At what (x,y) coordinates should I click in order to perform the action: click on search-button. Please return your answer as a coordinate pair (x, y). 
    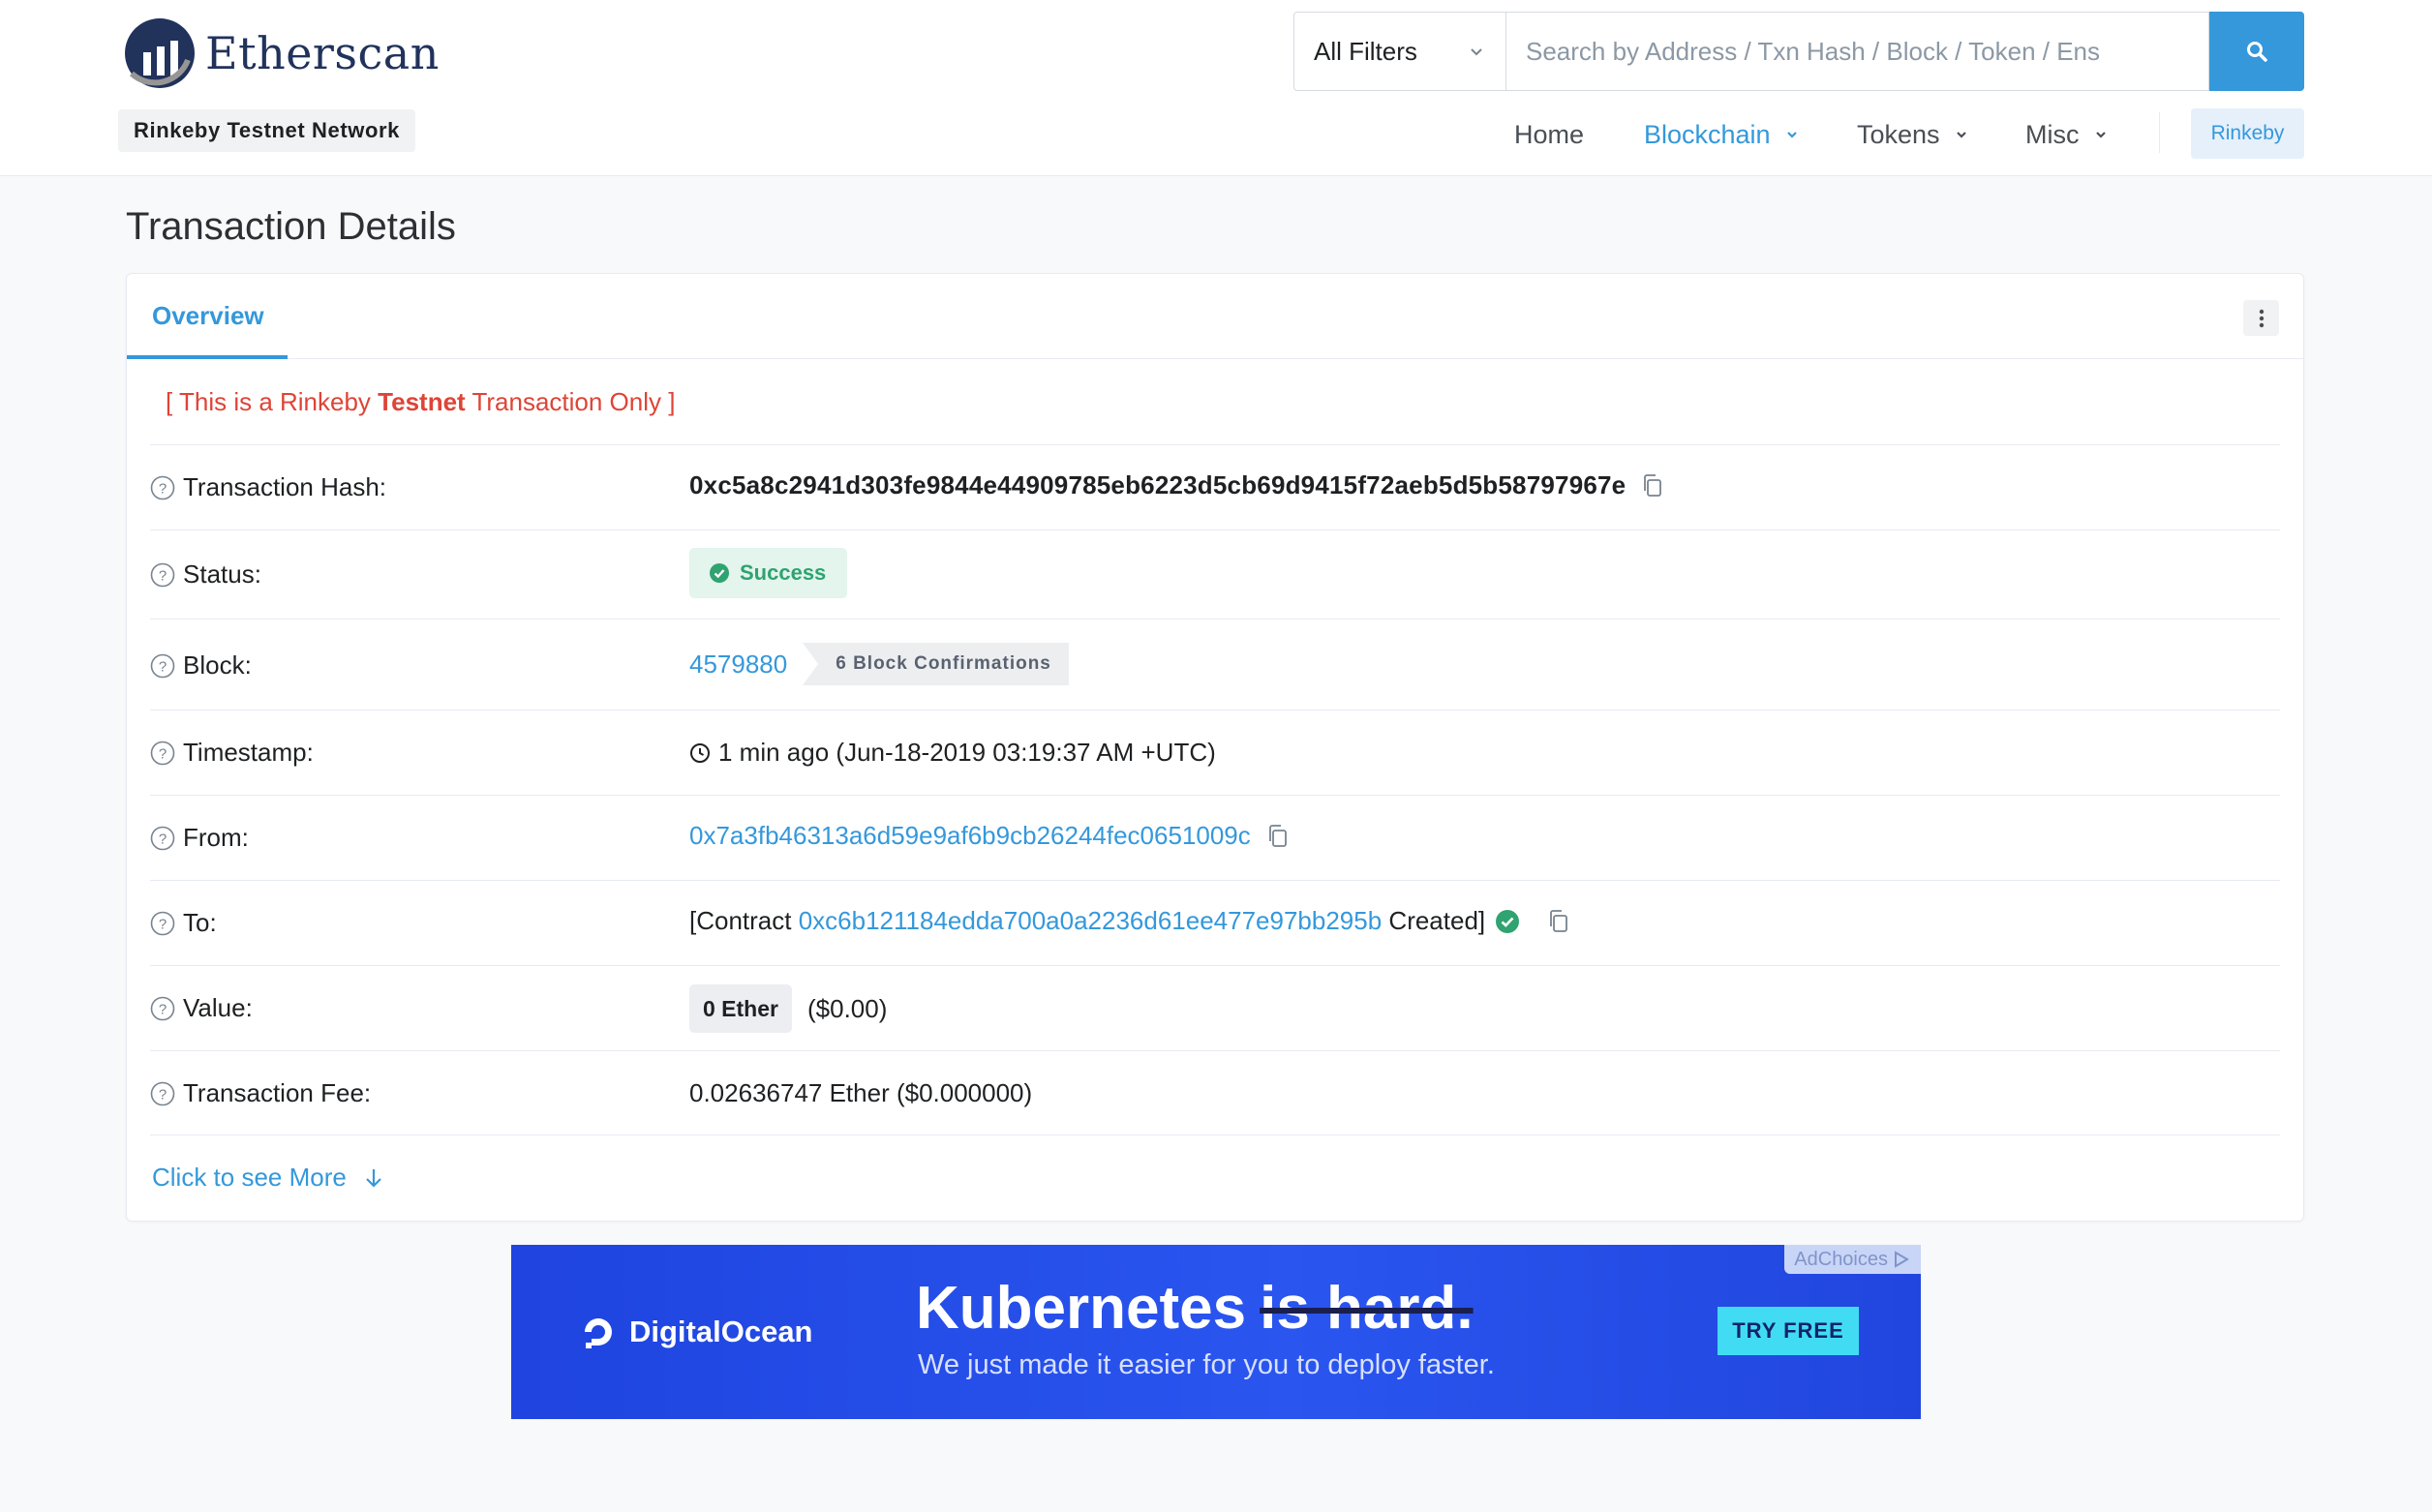
    Looking at the image, I should click on (2256, 51).